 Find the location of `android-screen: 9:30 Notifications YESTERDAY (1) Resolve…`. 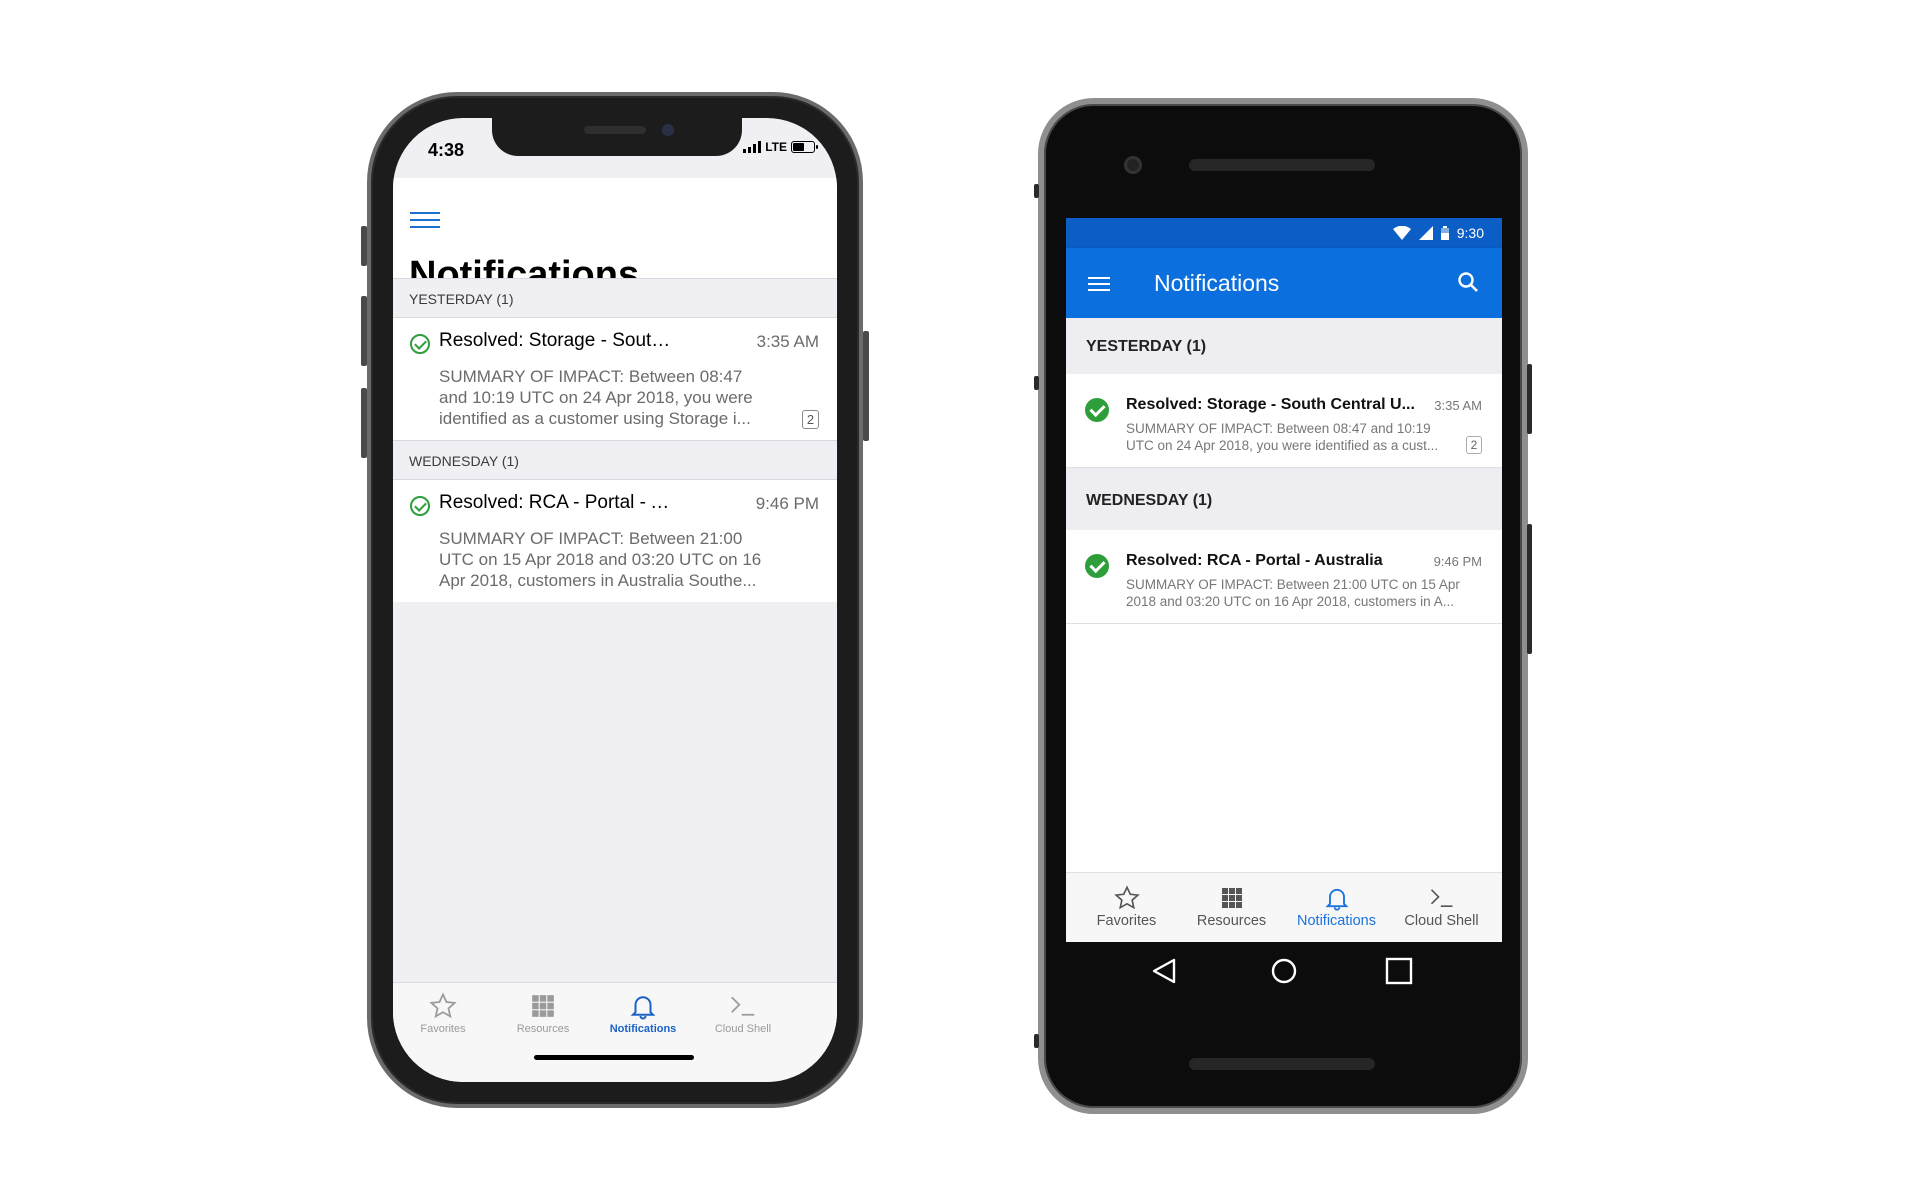

android-screen: 9:30 Notifications YESTERDAY (1) Resolve… is located at coordinates (1284, 580).